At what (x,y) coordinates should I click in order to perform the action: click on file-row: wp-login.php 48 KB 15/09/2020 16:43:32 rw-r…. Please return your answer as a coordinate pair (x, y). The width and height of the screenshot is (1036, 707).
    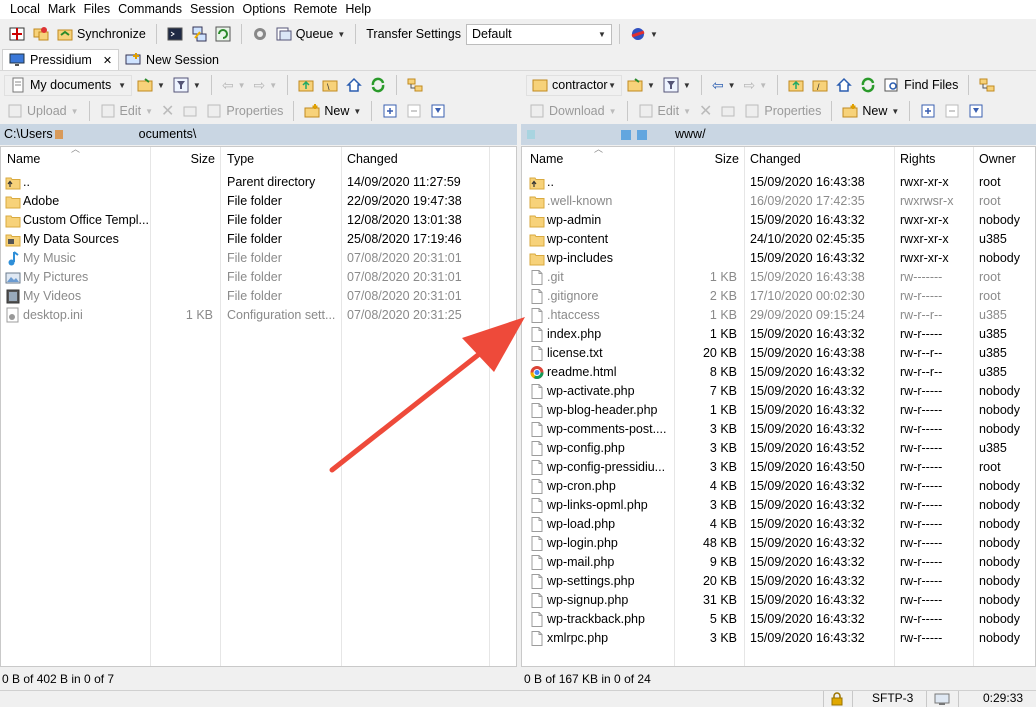
    Looking at the image, I should click on (778, 543).